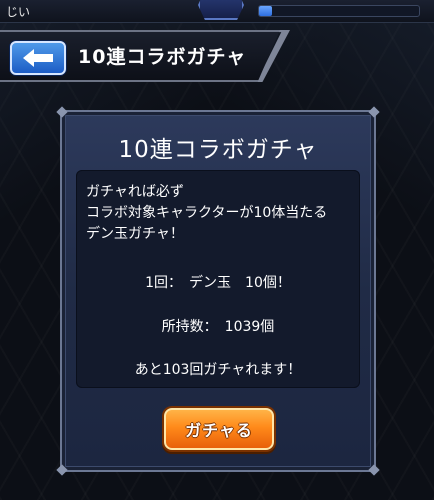 The image size is (434, 500). What do you see at coordinates (135, 192) in the screenshot?
I see `message-line: ガチャれば必ず` at bounding box center [135, 192].